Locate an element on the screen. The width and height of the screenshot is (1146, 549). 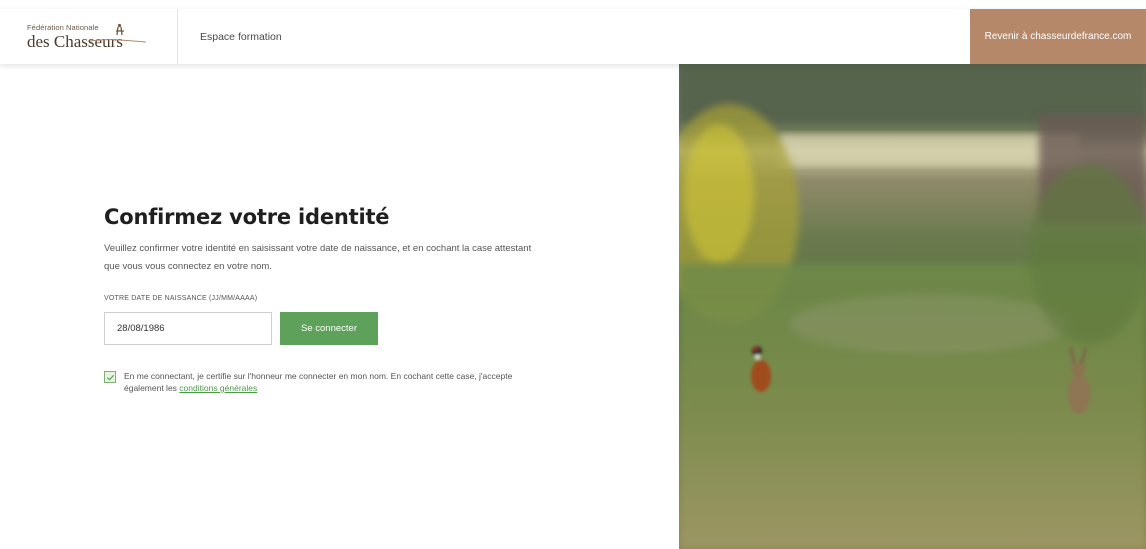
logo: Fédération Nationale des Chasseurs is located at coordinates (89, 36).